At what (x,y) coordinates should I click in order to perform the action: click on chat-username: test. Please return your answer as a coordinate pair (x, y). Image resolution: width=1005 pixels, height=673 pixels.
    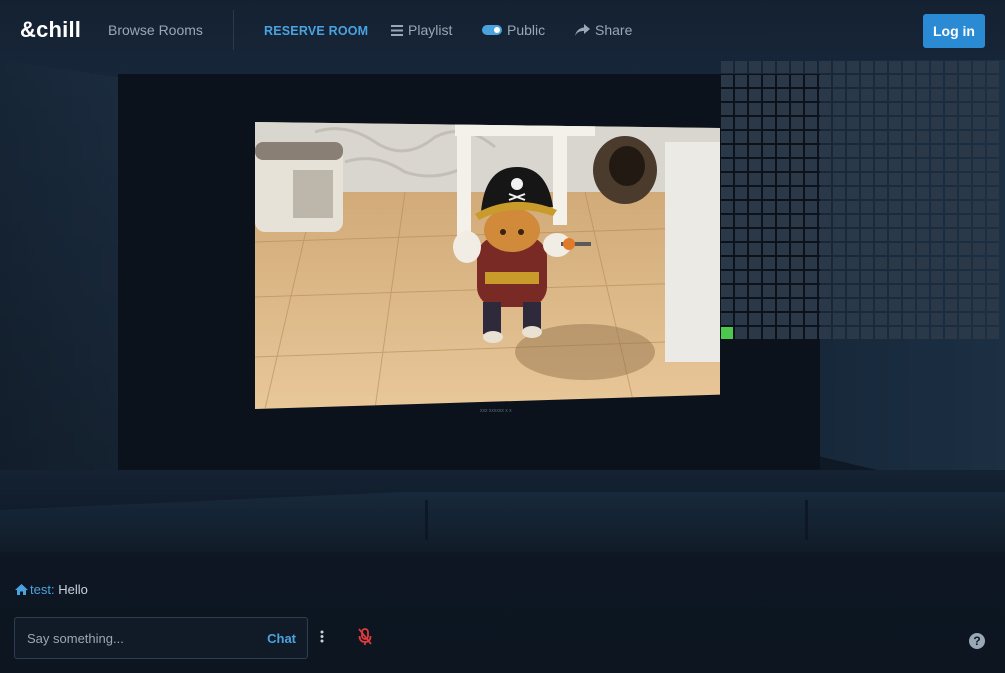
    Looking at the image, I should click on (40, 589).